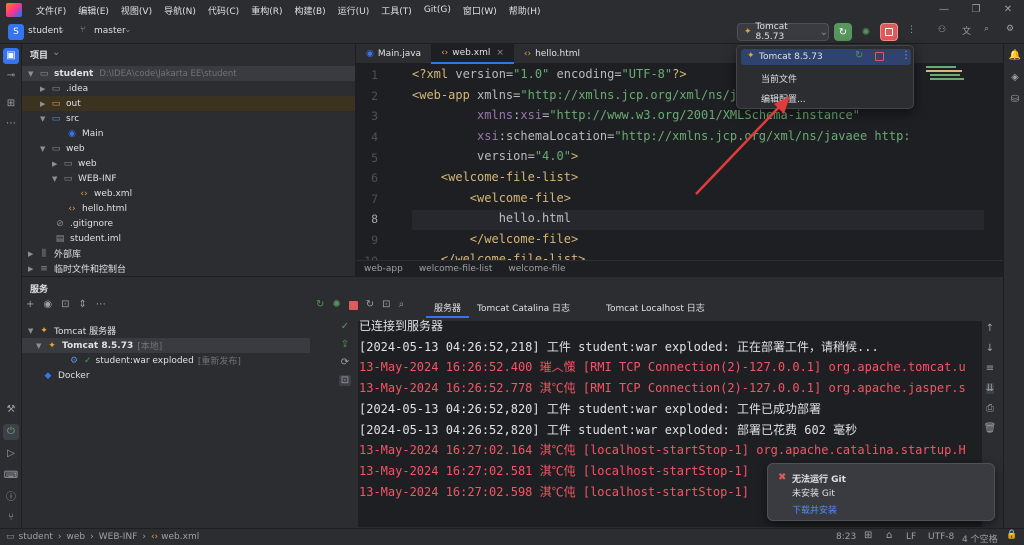 Image resolution: width=1024 pixels, height=545 pixels. What do you see at coordinates (93, 10) in the screenshot?
I see `menu-edit: 编辑(E)` at bounding box center [93, 10].